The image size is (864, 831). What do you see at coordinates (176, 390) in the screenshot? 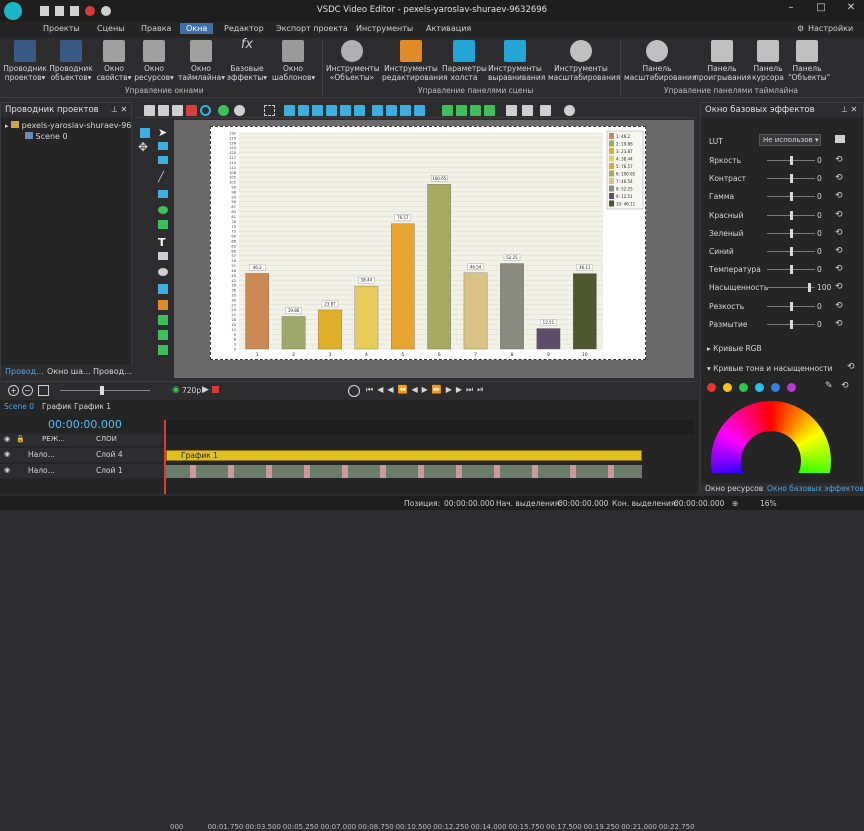
I see `eye-icon: ◉` at bounding box center [176, 390].